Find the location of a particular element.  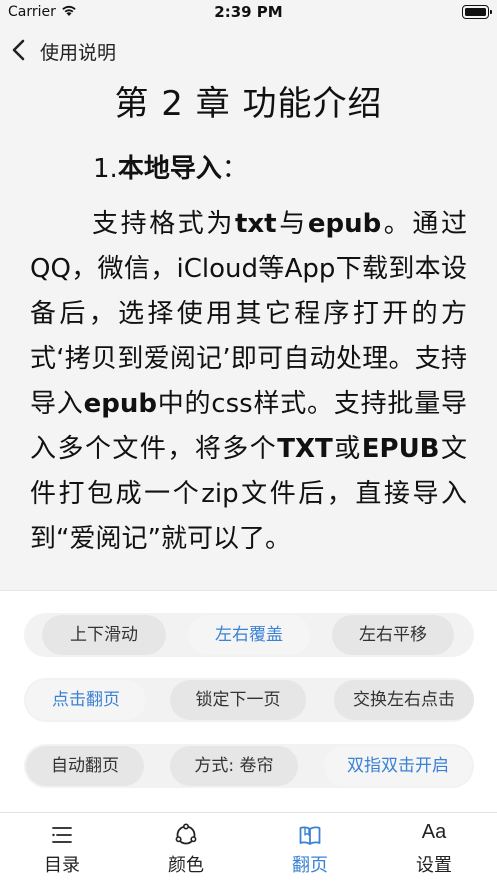

section-heading: 1.本地导入： is located at coordinates (170, 166).